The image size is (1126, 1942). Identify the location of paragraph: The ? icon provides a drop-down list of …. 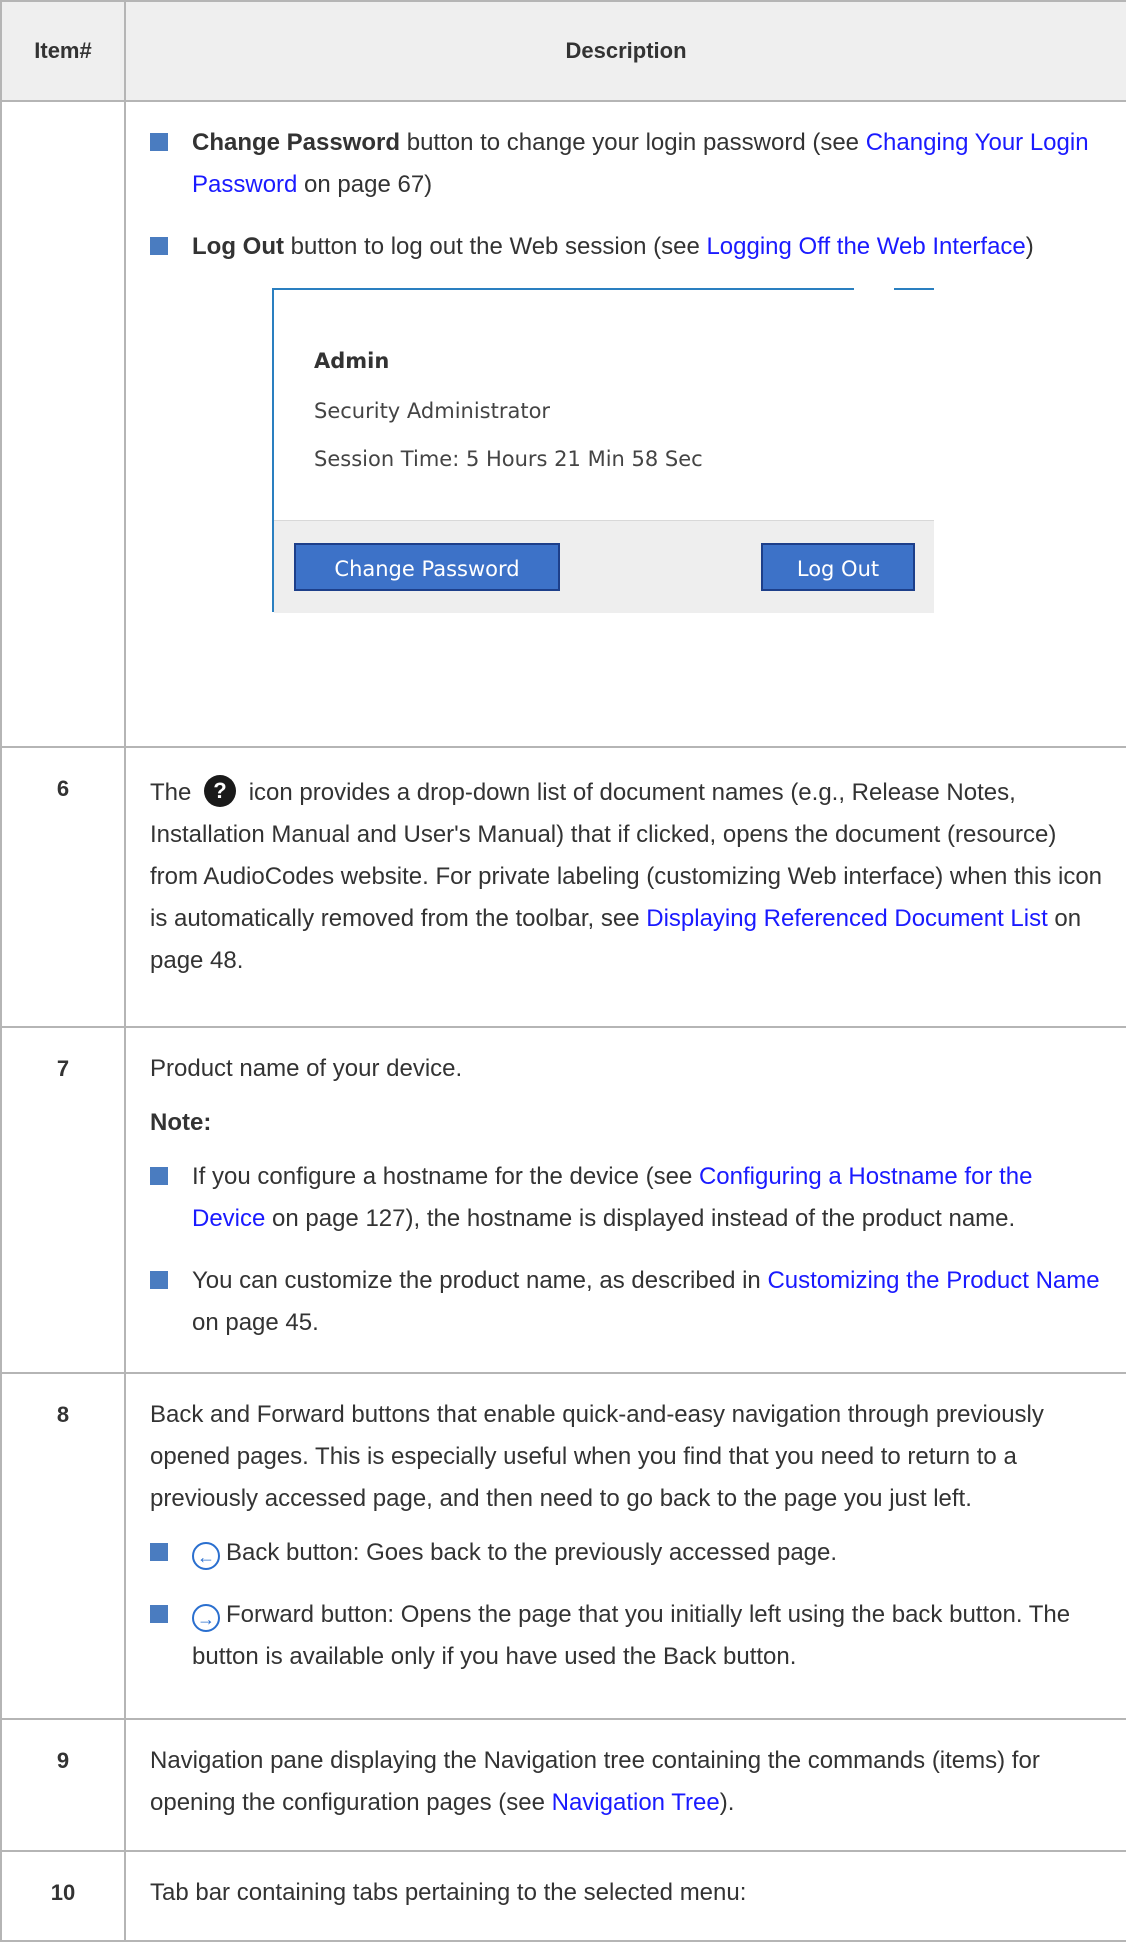
(629, 877).